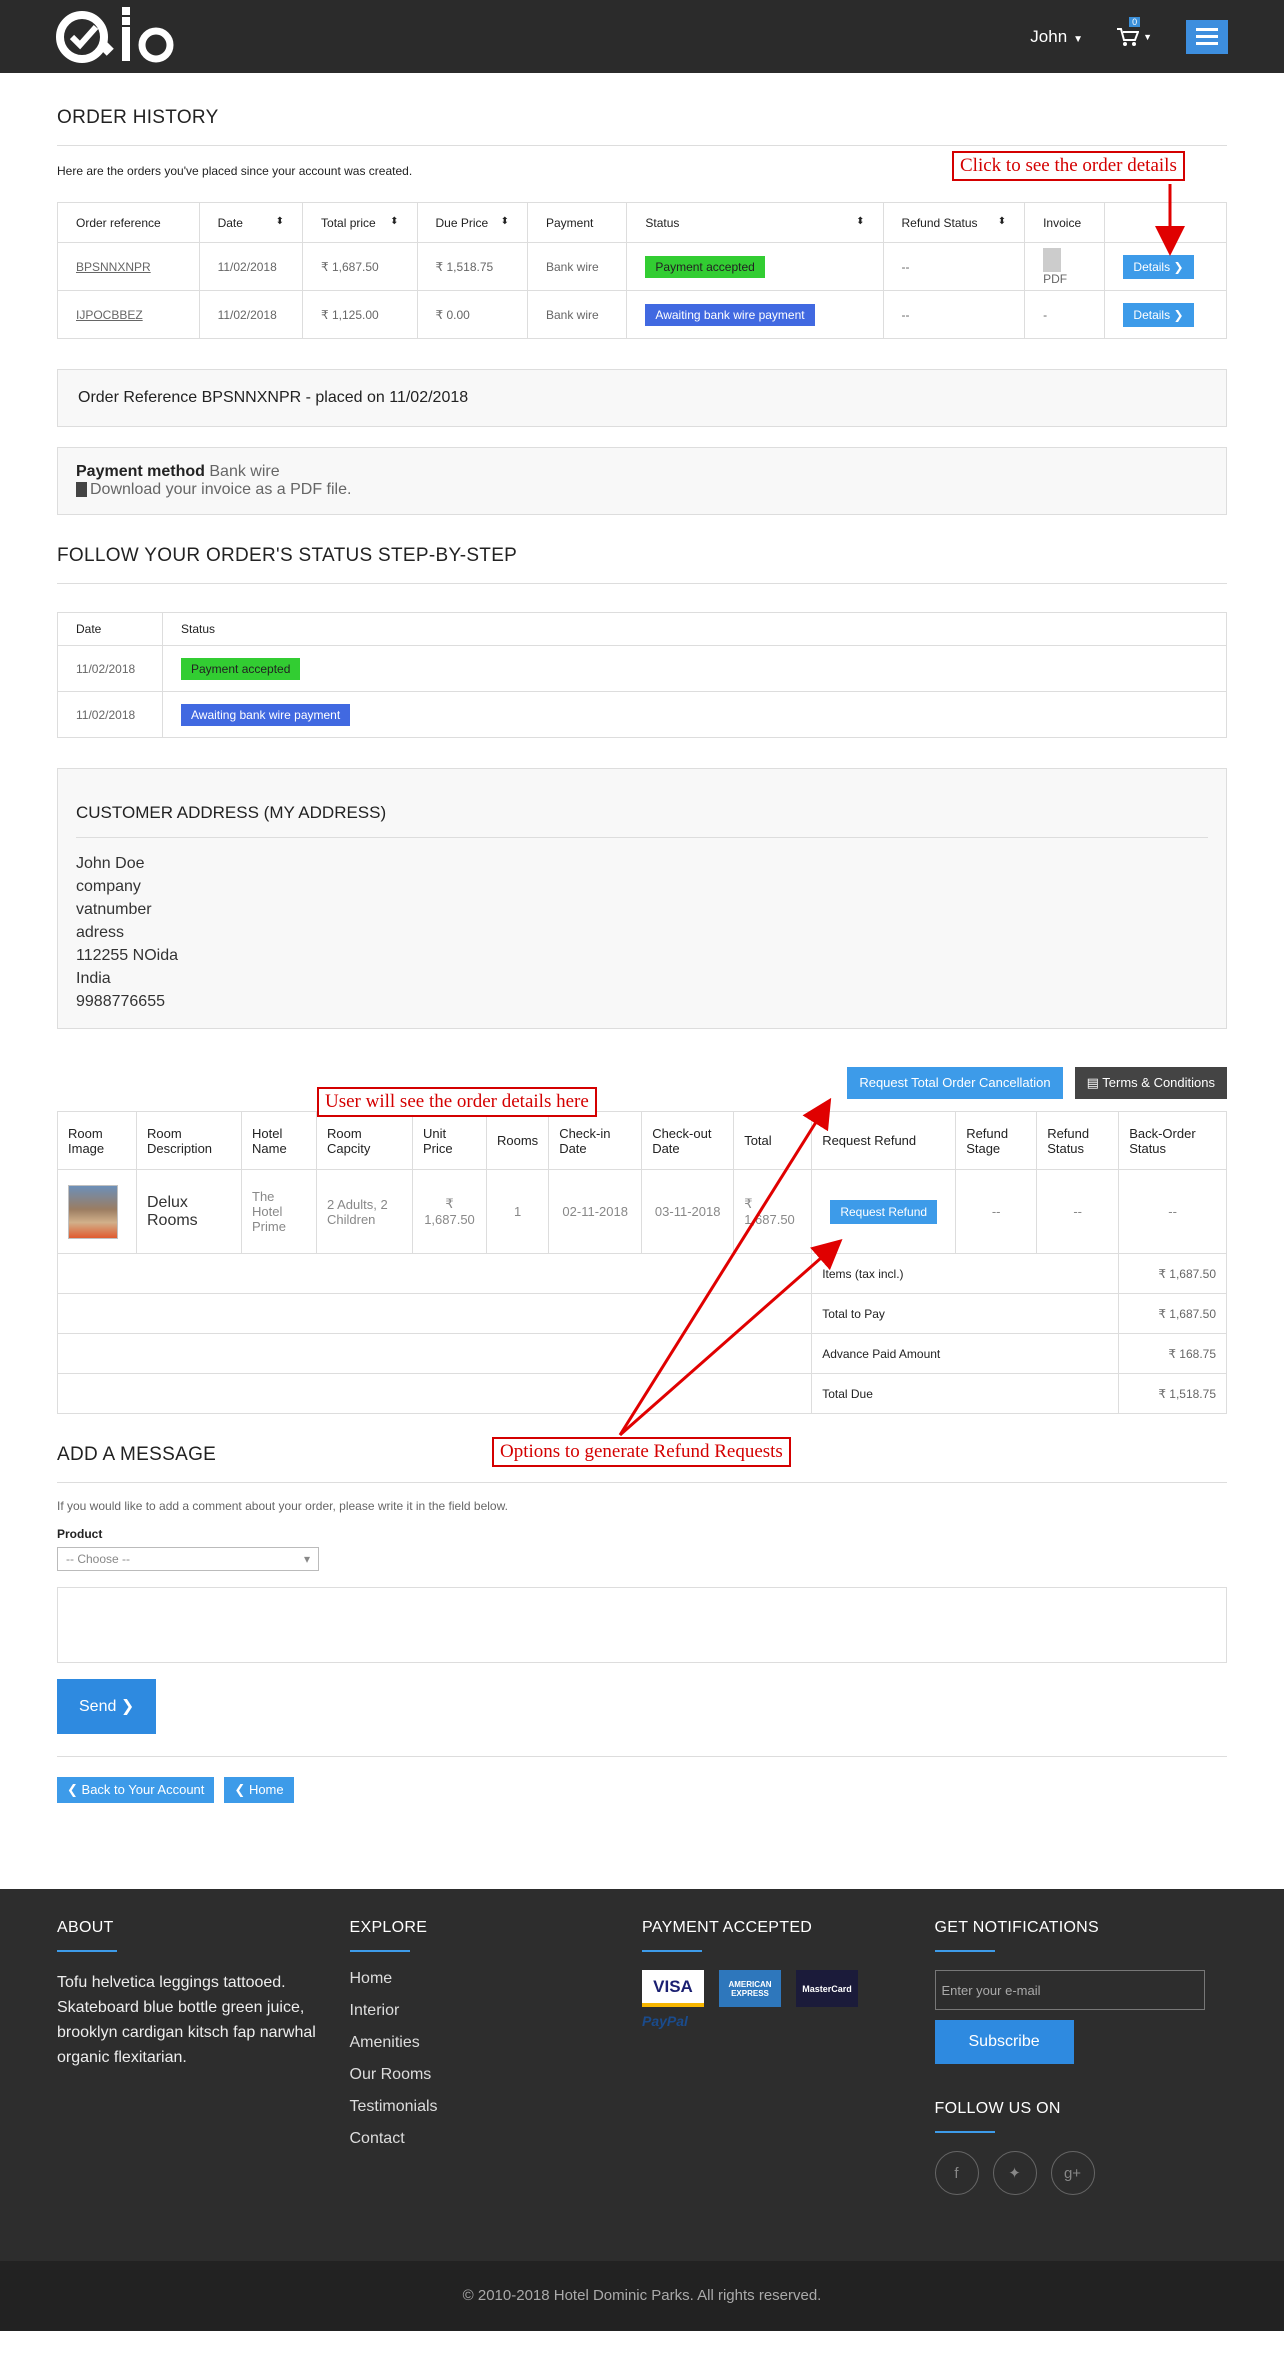 The height and width of the screenshot is (2373, 1284). Describe the element at coordinates (673, 1988) in the screenshot. I see `visa-card-icon: VISA` at that location.